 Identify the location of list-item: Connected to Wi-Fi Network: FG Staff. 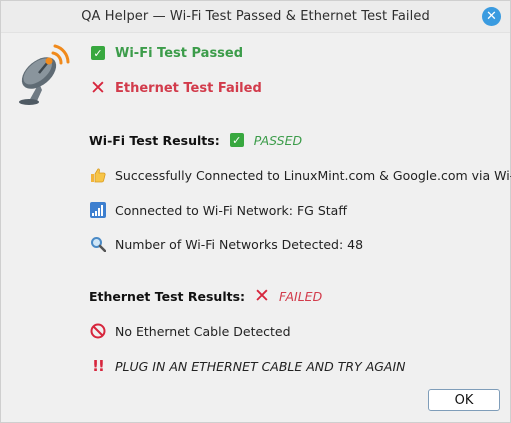
(218, 210).